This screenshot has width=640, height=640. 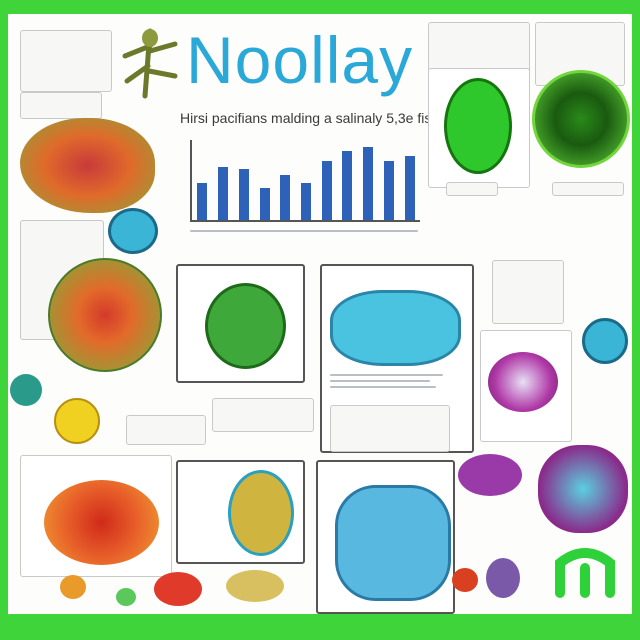 What do you see at coordinates (320, 627) in the screenshot?
I see `green-frame-bottom` at bounding box center [320, 627].